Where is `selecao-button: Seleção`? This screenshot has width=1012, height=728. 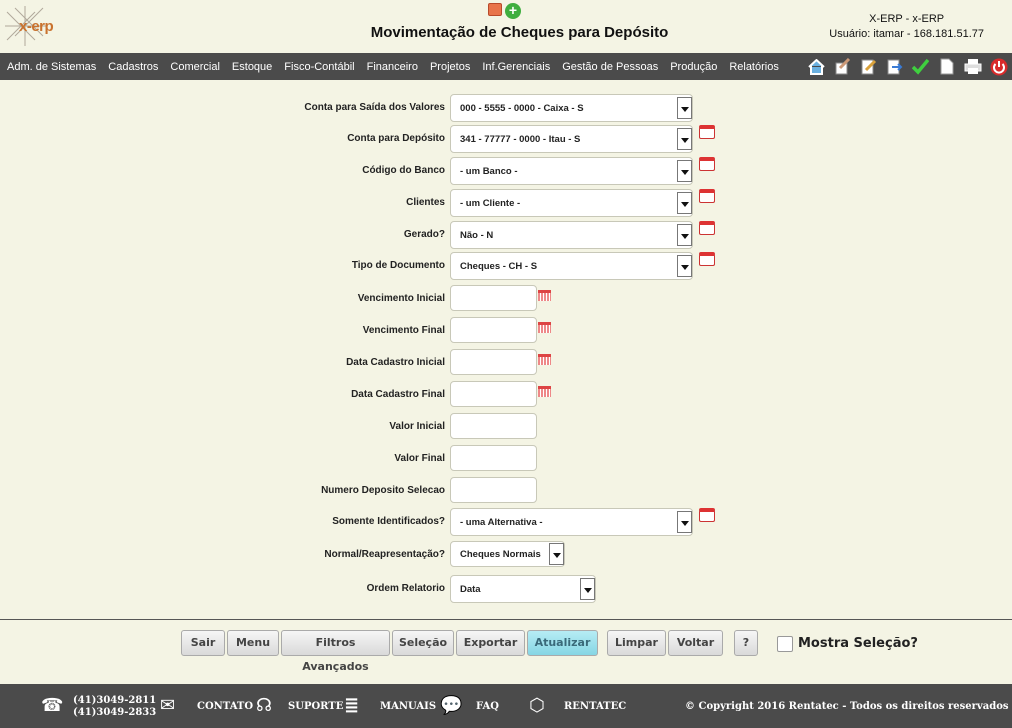
selecao-button: Seleção is located at coordinates (423, 643).